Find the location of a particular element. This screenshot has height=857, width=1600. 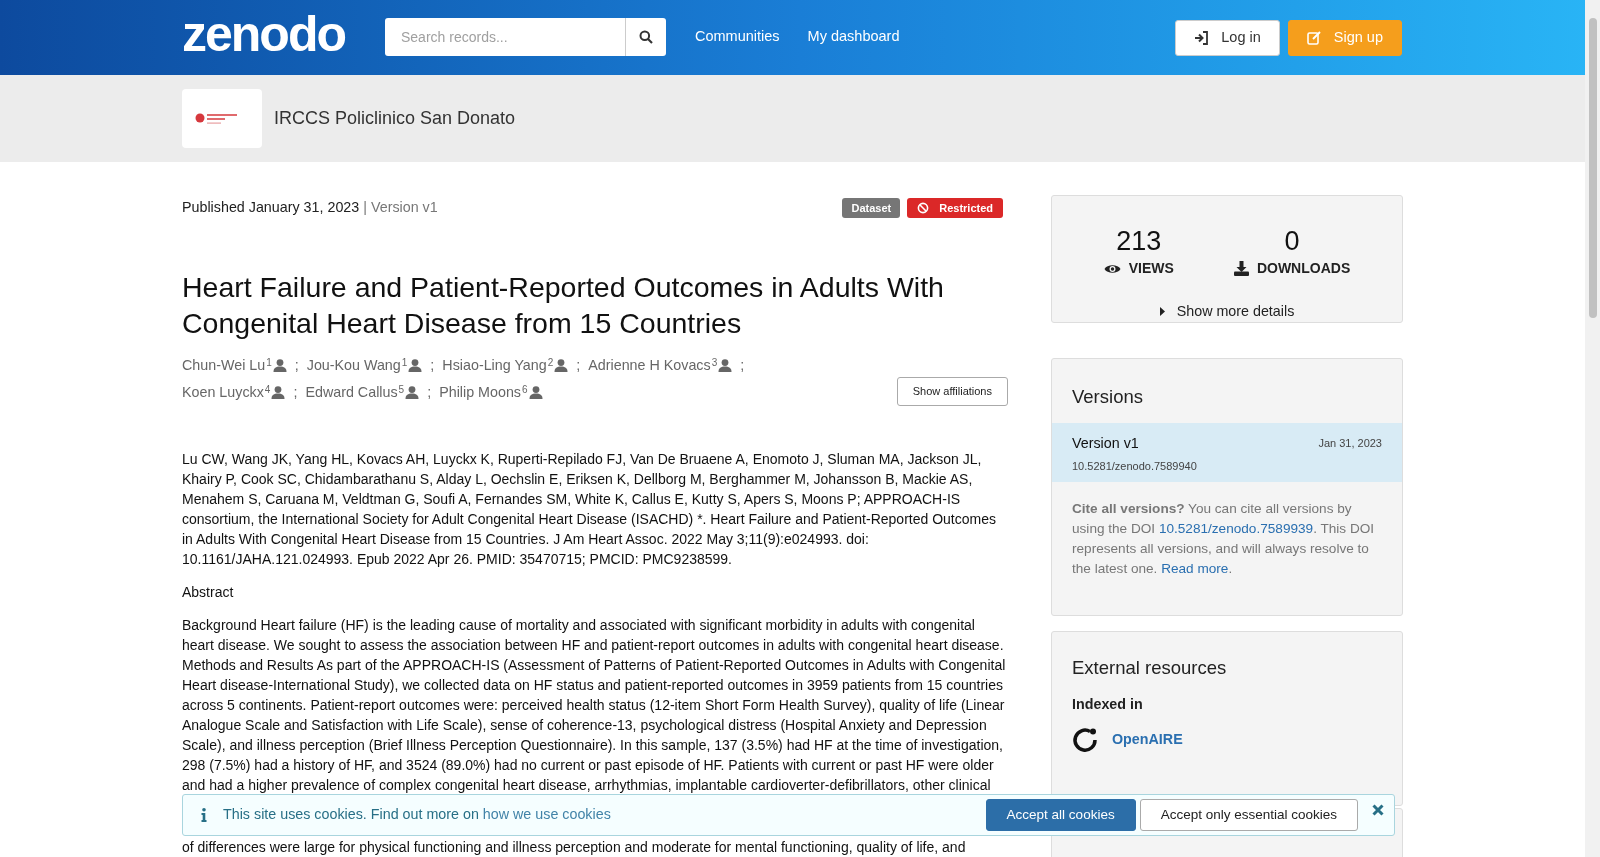

abstract-heading: Abstract is located at coordinates (208, 592).